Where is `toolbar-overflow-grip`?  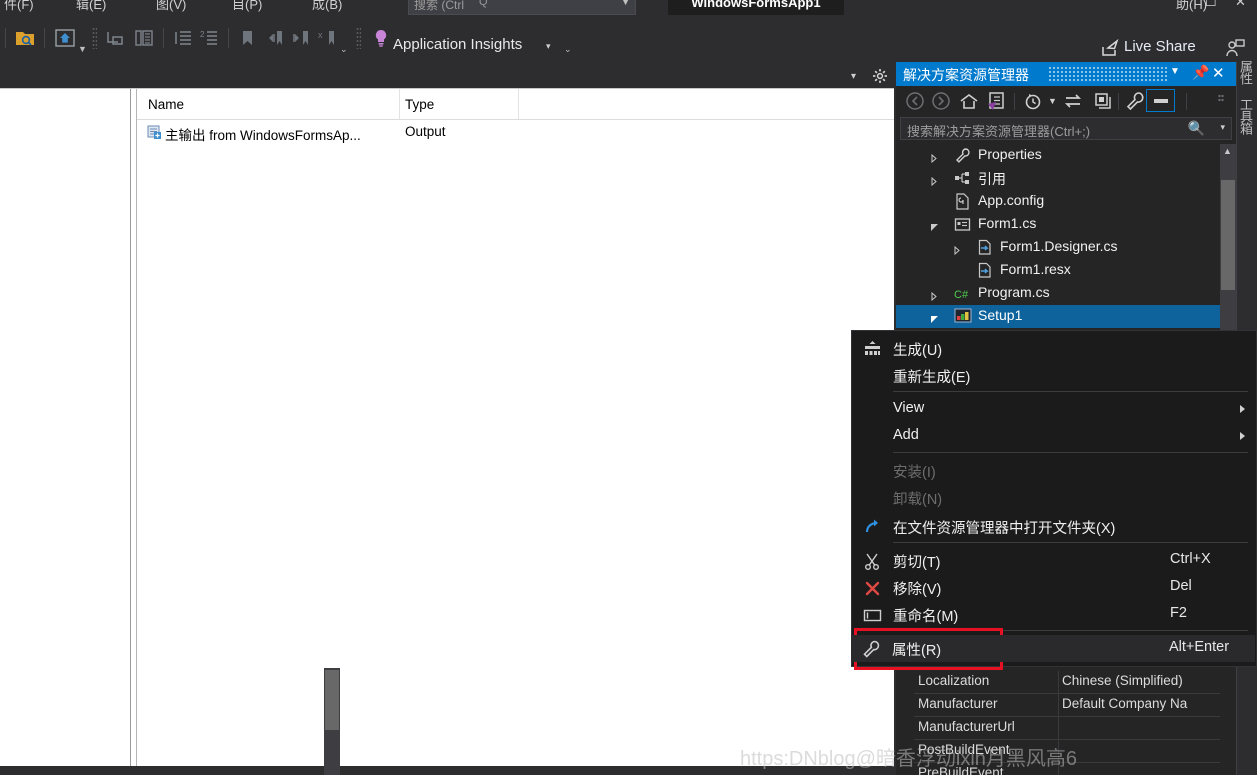
toolbar-overflow-grip is located at coordinates (1221, 98).